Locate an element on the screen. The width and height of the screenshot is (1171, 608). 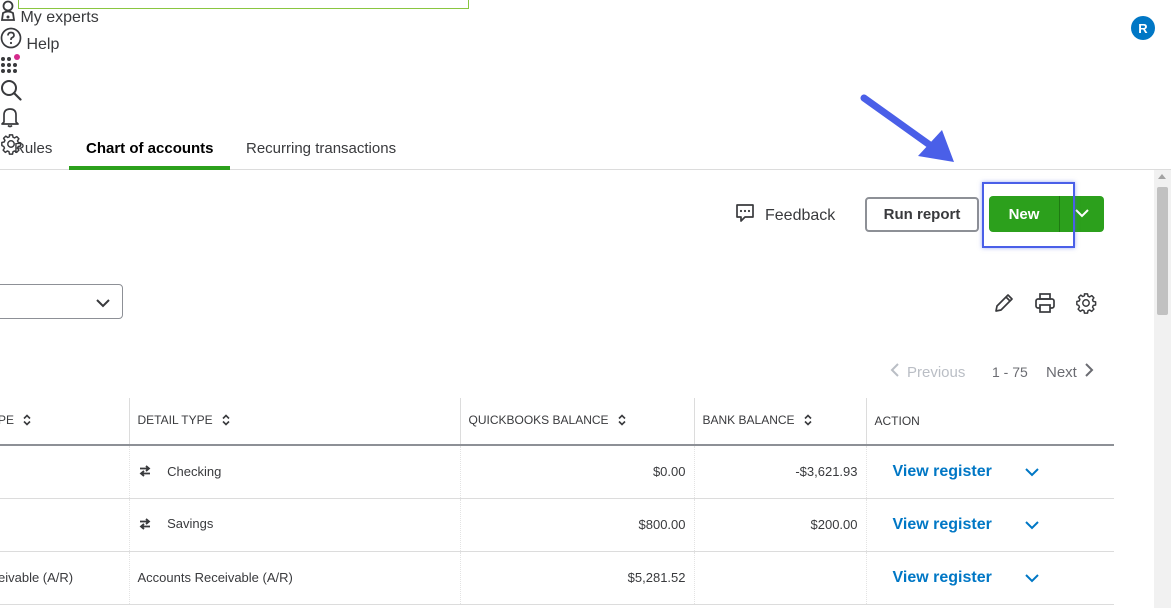
column-header-action: ACTION is located at coordinates (990, 422).